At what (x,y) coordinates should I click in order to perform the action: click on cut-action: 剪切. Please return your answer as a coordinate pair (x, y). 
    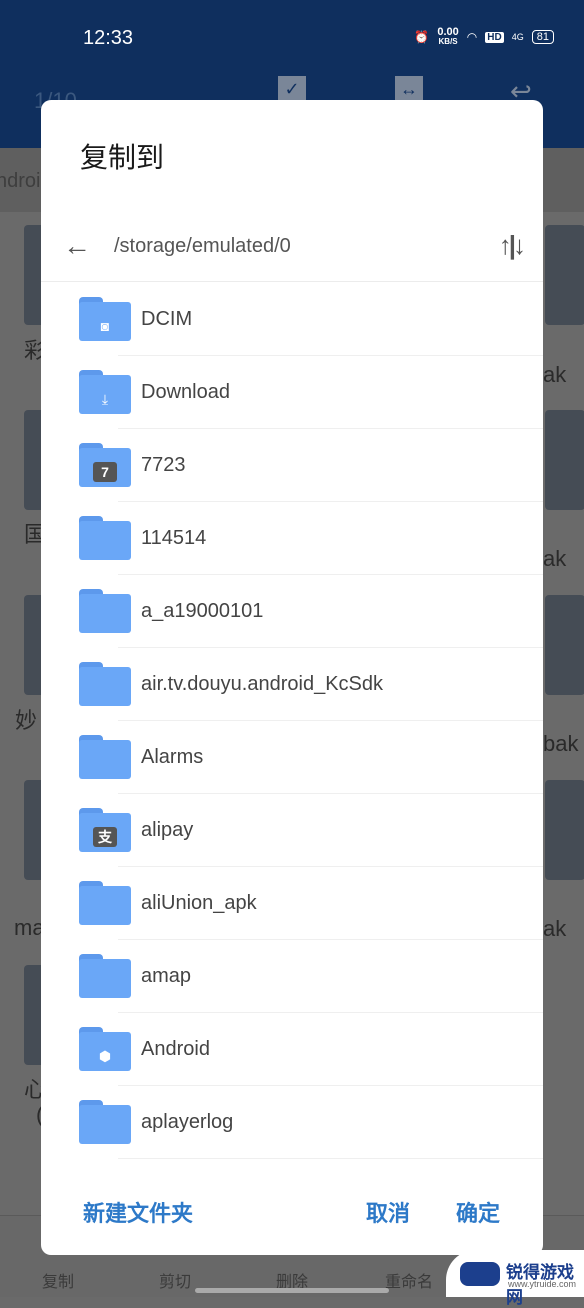
    Looking at the image, I should click on (175, 1280).